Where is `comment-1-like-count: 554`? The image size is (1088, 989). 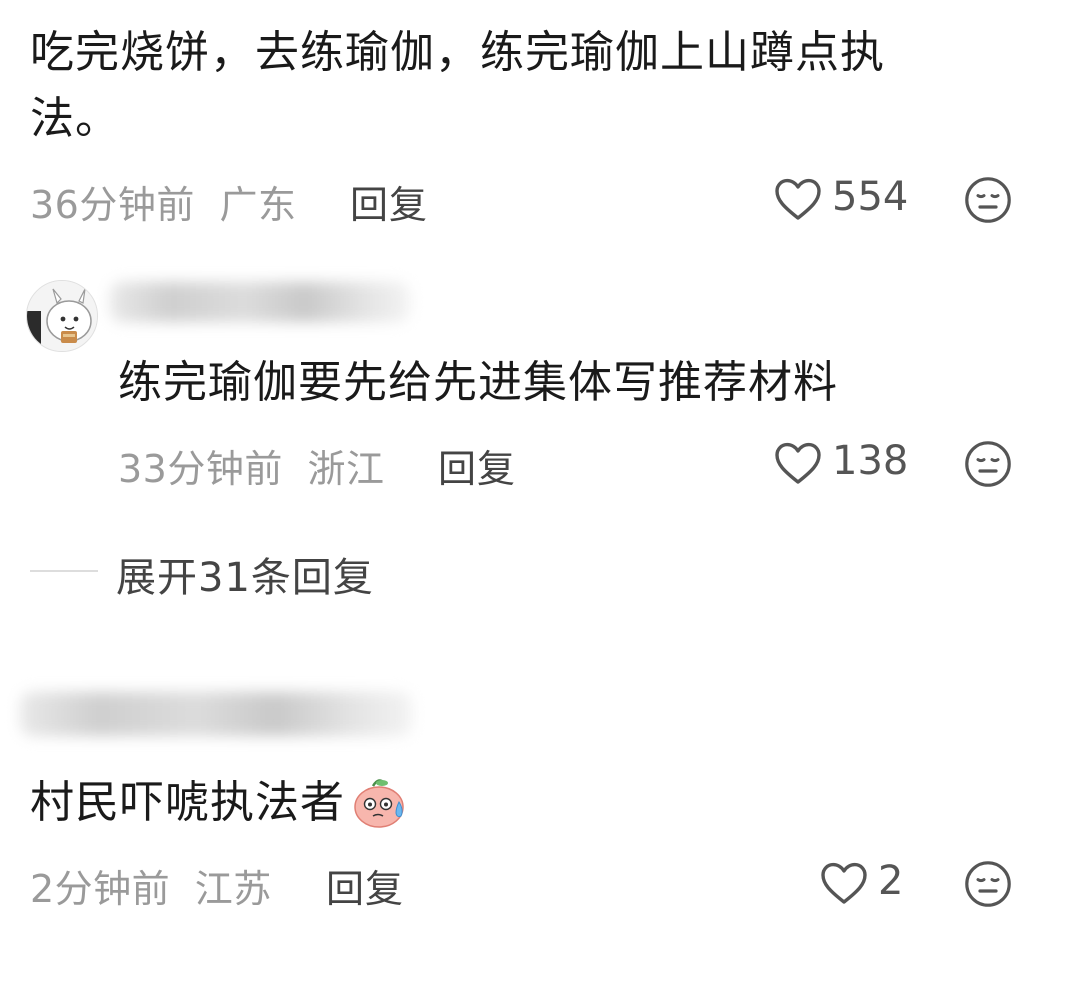
comment-1-like-count: 554 is located at coordinates (870, 197).